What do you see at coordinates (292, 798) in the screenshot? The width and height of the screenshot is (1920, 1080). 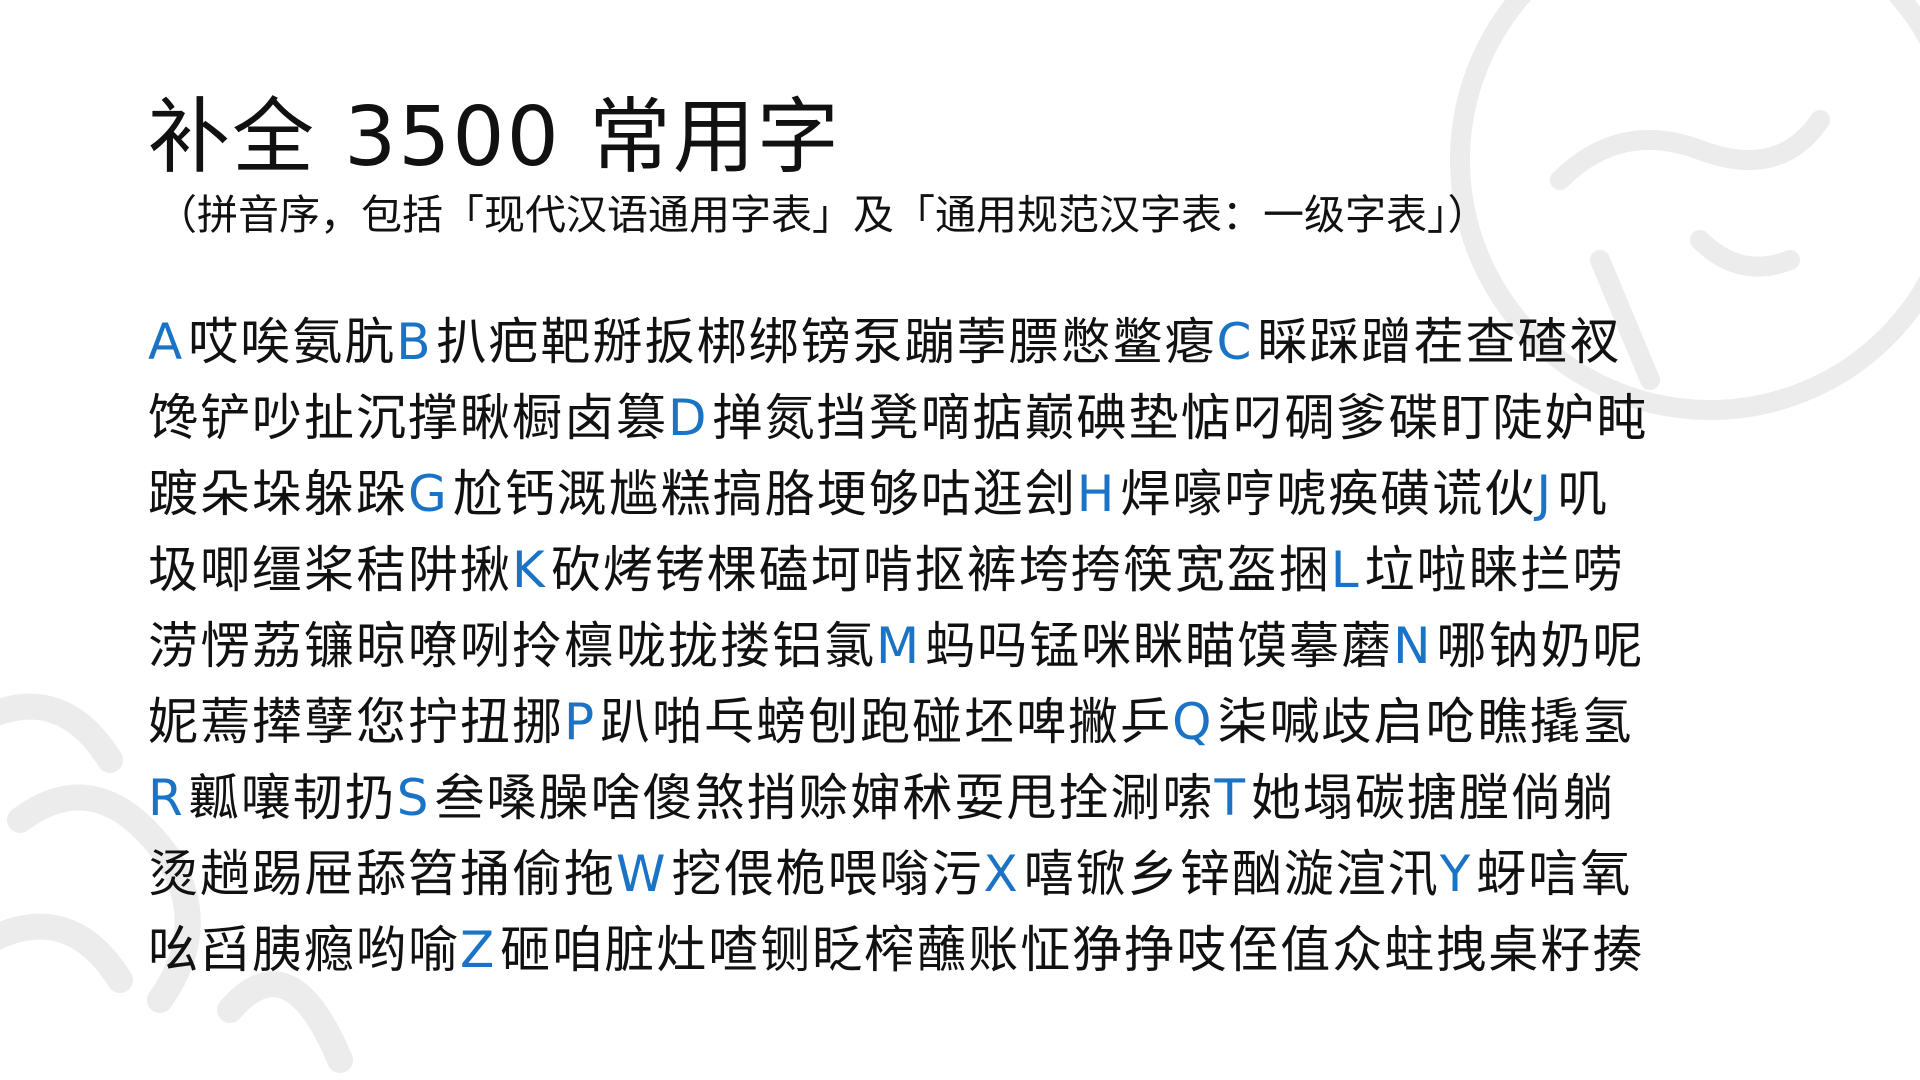 I see `character-group: 瓤嚷韧扔` at bounding box center [292, 798].